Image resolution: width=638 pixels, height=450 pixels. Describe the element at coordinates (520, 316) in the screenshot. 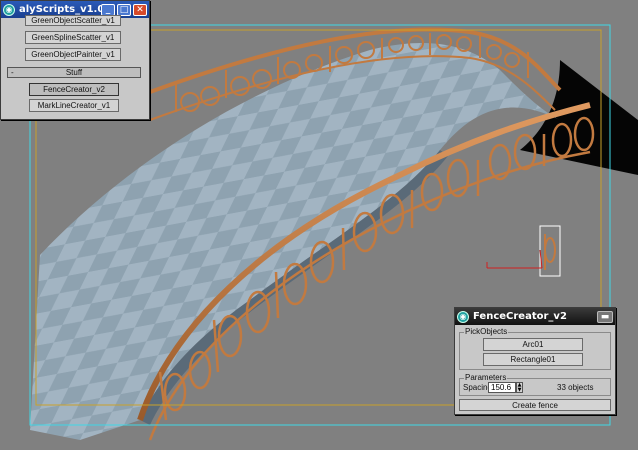

I see `fence-creator-title: FenceCreator_v2` at that location.